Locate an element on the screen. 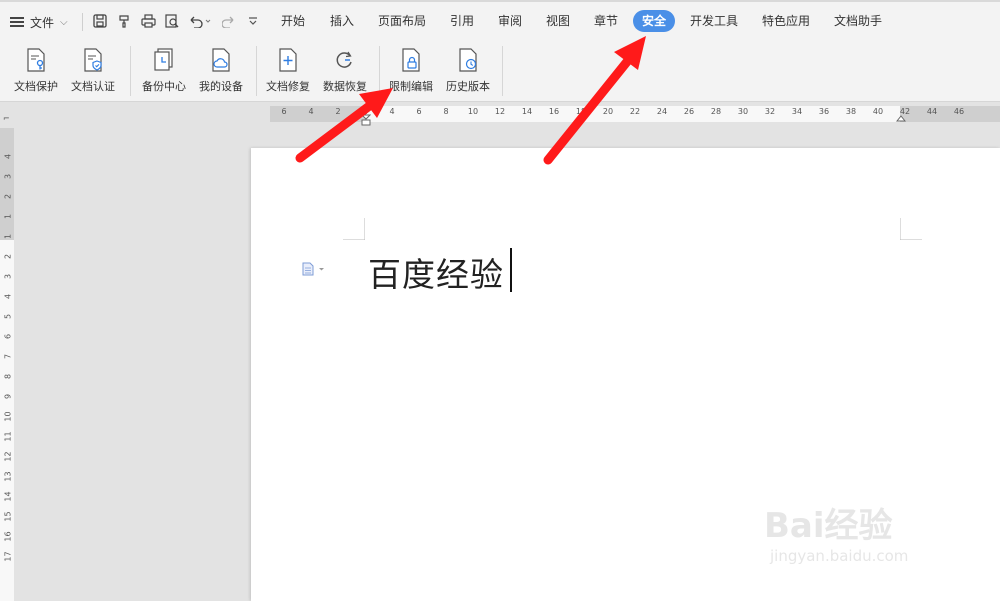  backup-center-label: 备份中心 is located at coordinates (164, 86).